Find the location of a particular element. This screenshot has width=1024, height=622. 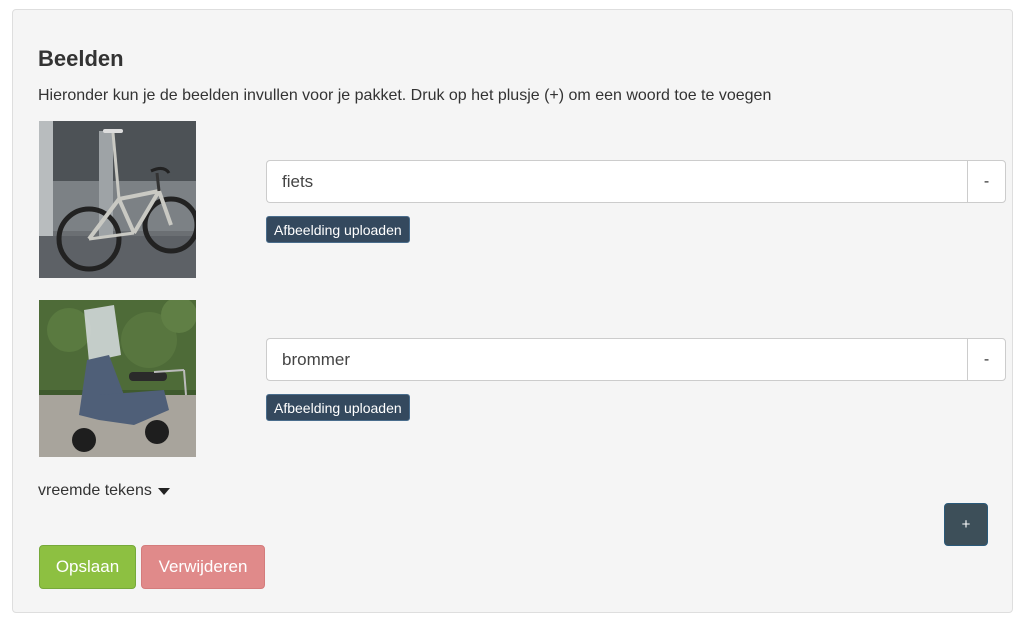

section-title: Beelden is located at coordinates (81, 58).